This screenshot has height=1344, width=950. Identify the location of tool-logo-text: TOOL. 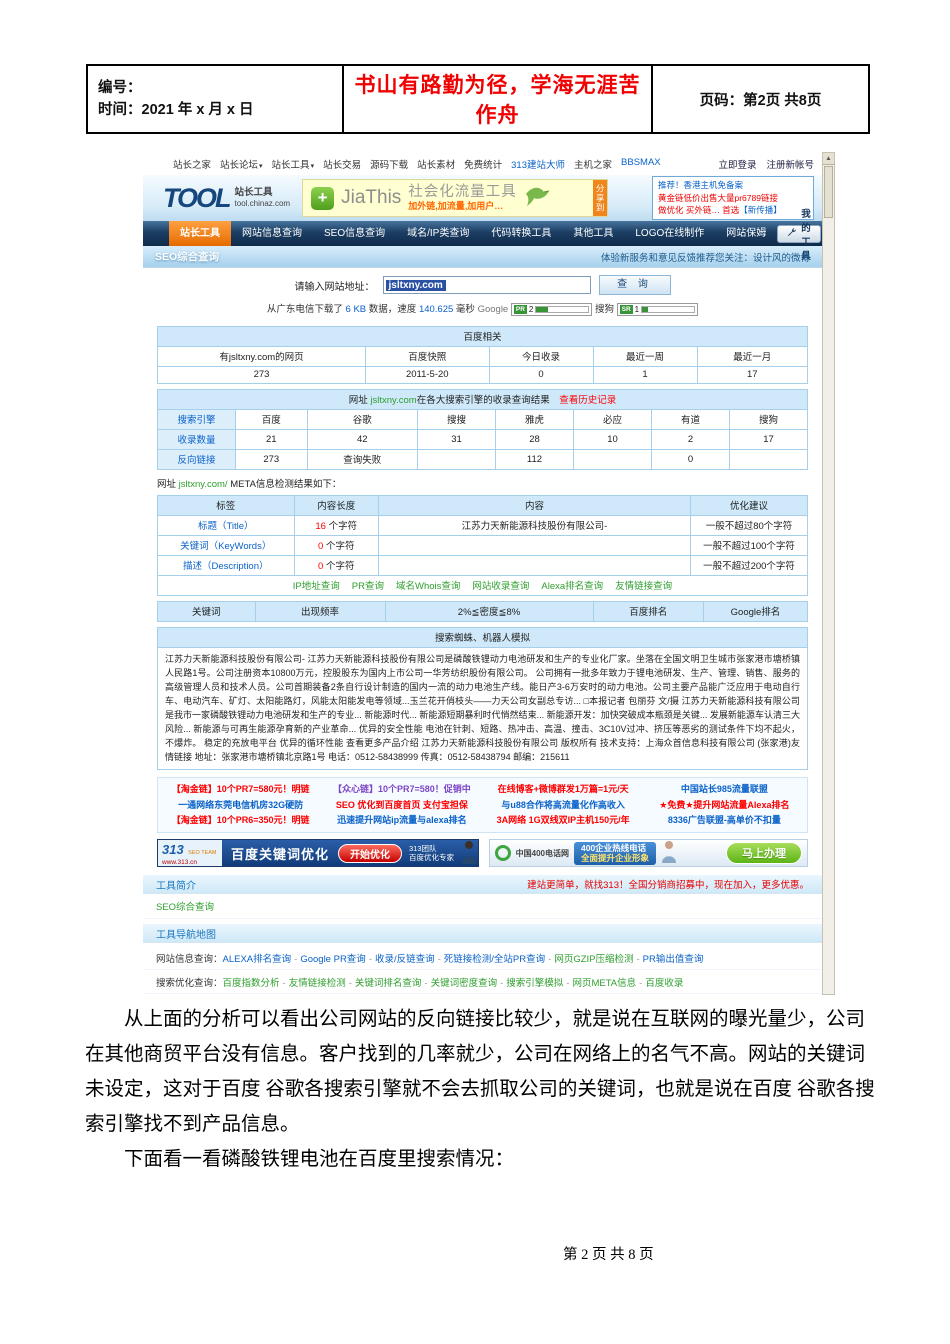
(197, 197).